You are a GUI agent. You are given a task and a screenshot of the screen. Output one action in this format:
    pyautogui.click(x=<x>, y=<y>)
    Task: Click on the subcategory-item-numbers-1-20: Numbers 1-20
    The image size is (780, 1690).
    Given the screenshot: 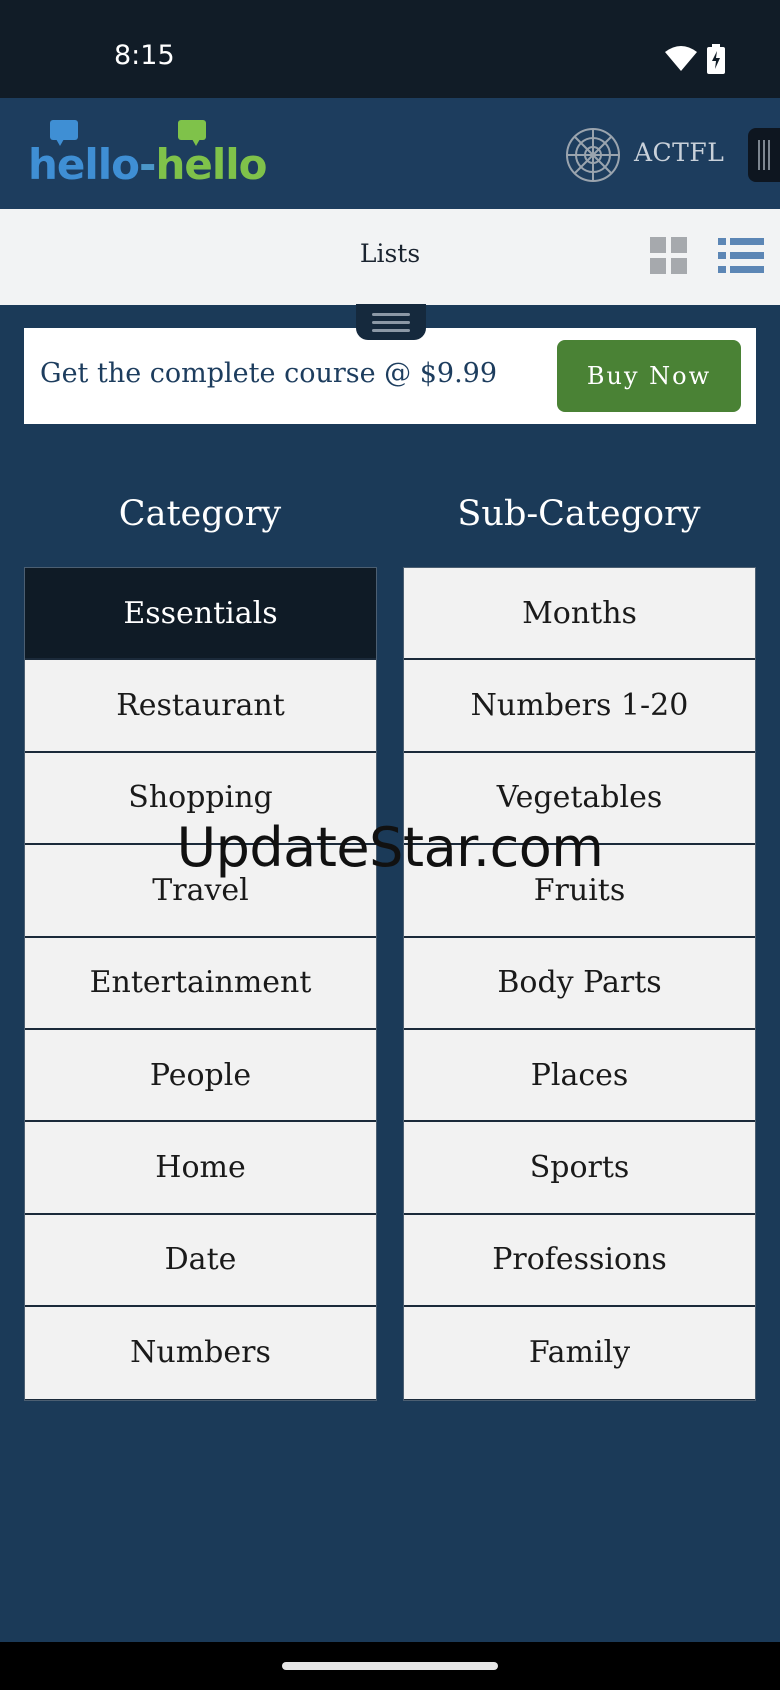 What is the action you would take?
    pyautogui.click(x=579, y=706)
    